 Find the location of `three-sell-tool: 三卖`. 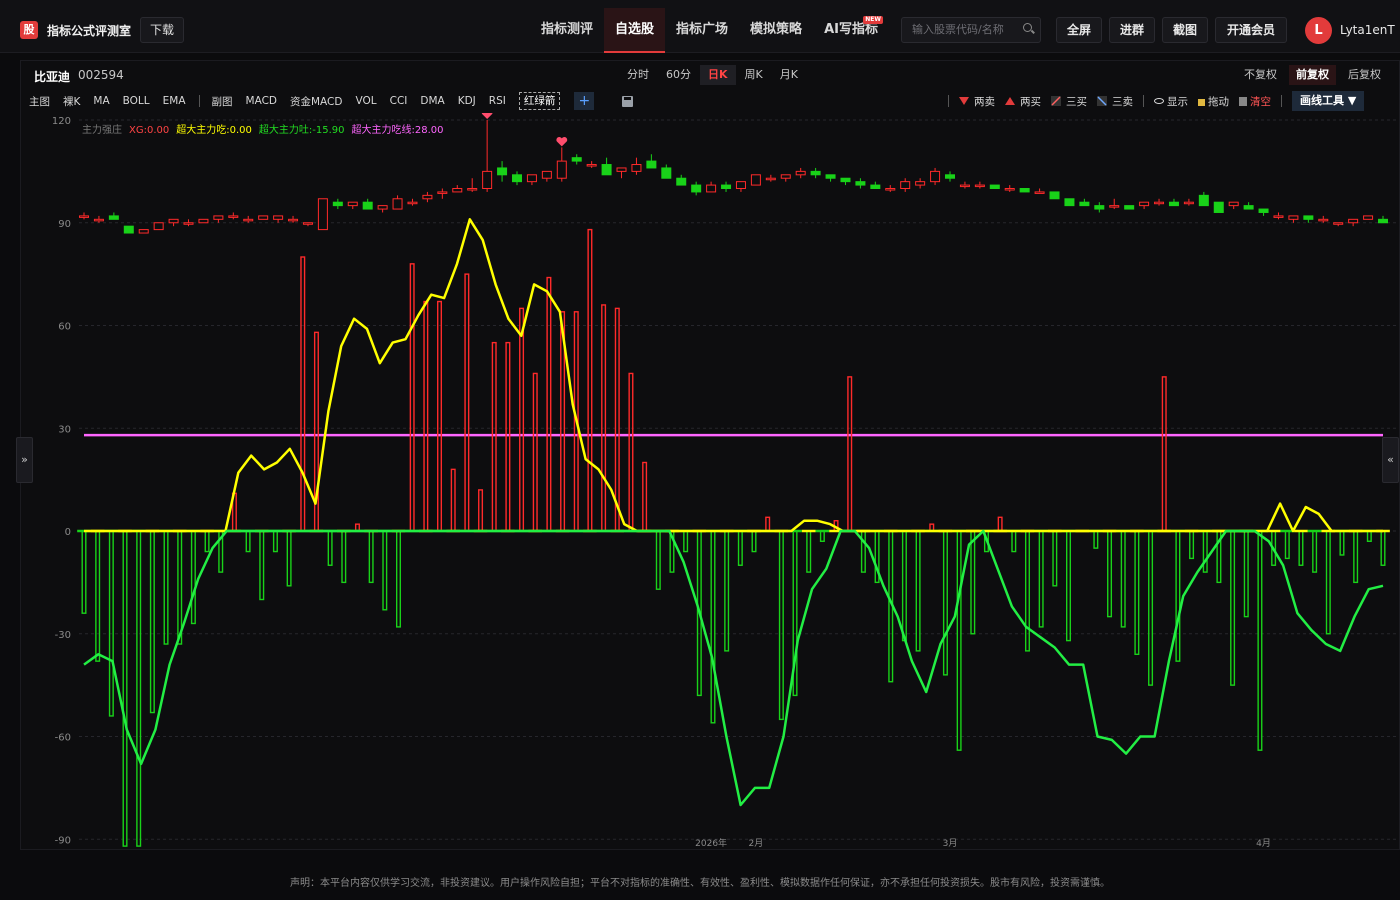

three-sell-tool: 三卖 is located at coordinates (1115, 101).